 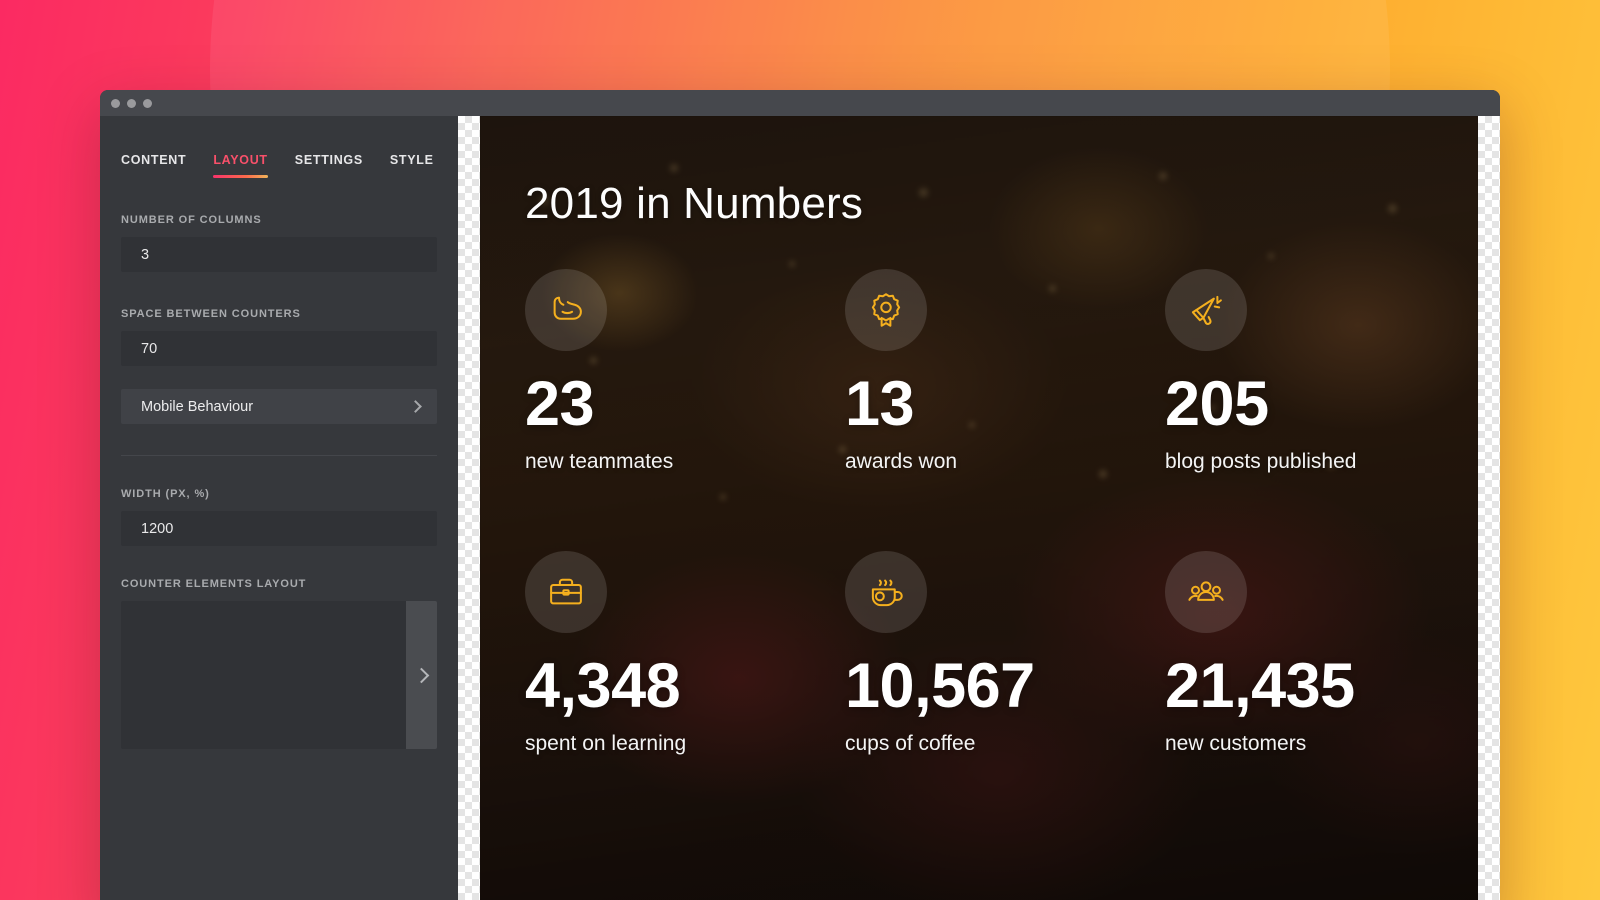 I want to click on transparency-gutter-left, so click(x=469, y=508).